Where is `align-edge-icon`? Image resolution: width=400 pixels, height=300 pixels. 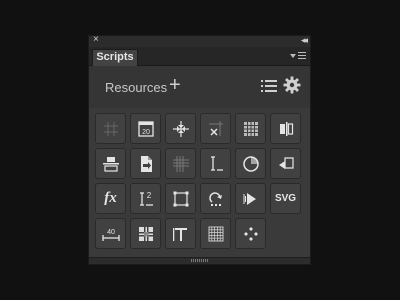 align-edge-icon is located at coordinates (286, 128).